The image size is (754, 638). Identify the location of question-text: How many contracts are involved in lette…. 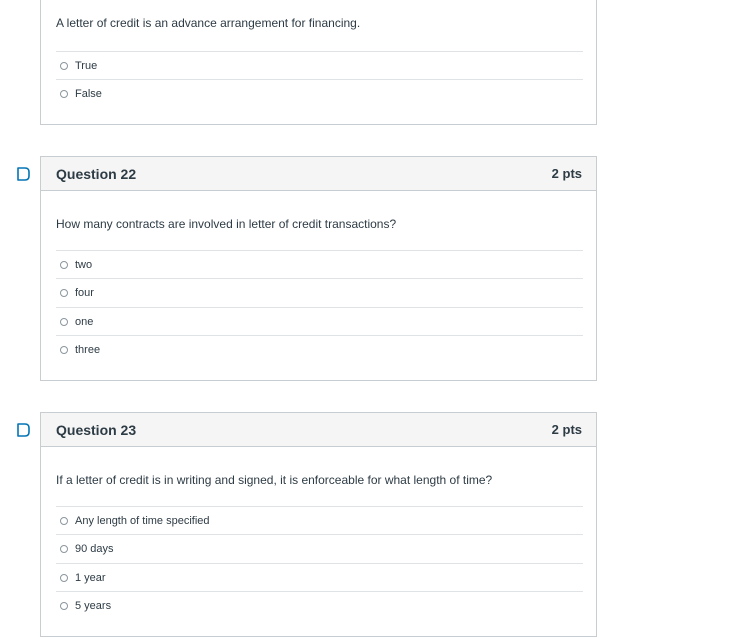
(226, 224).